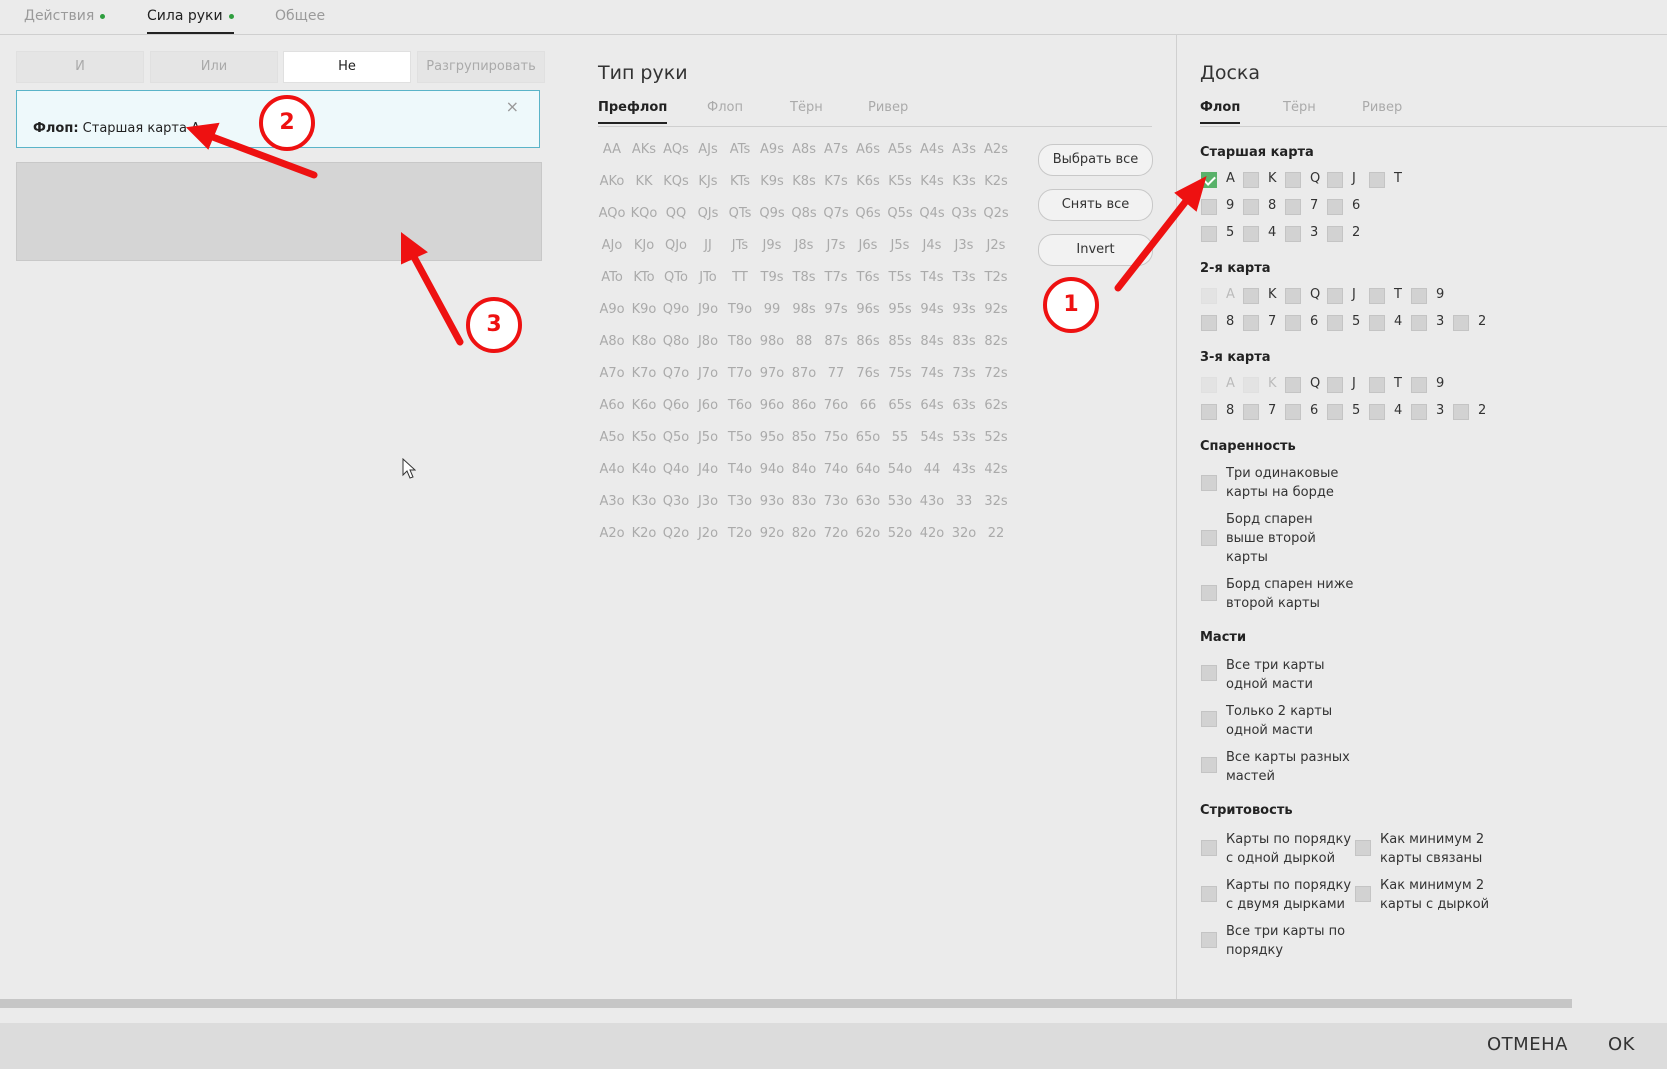 Image resolution: width=1667 pixels, height=1069 pixels. Describe the element at coordinates (494, 325) in the screenshot. I see `annotation-badge-3: 3` at that location.